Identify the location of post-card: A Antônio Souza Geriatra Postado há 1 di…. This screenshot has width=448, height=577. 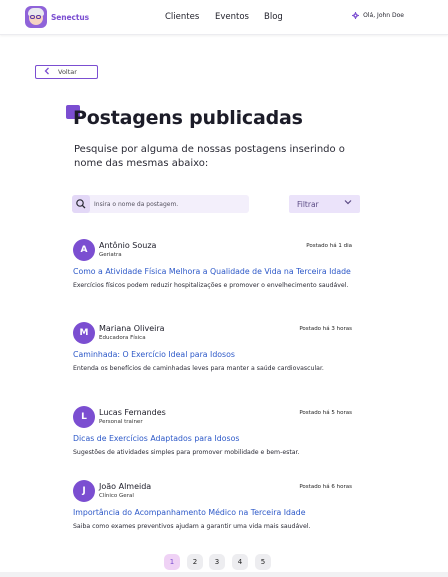
(218, 274).